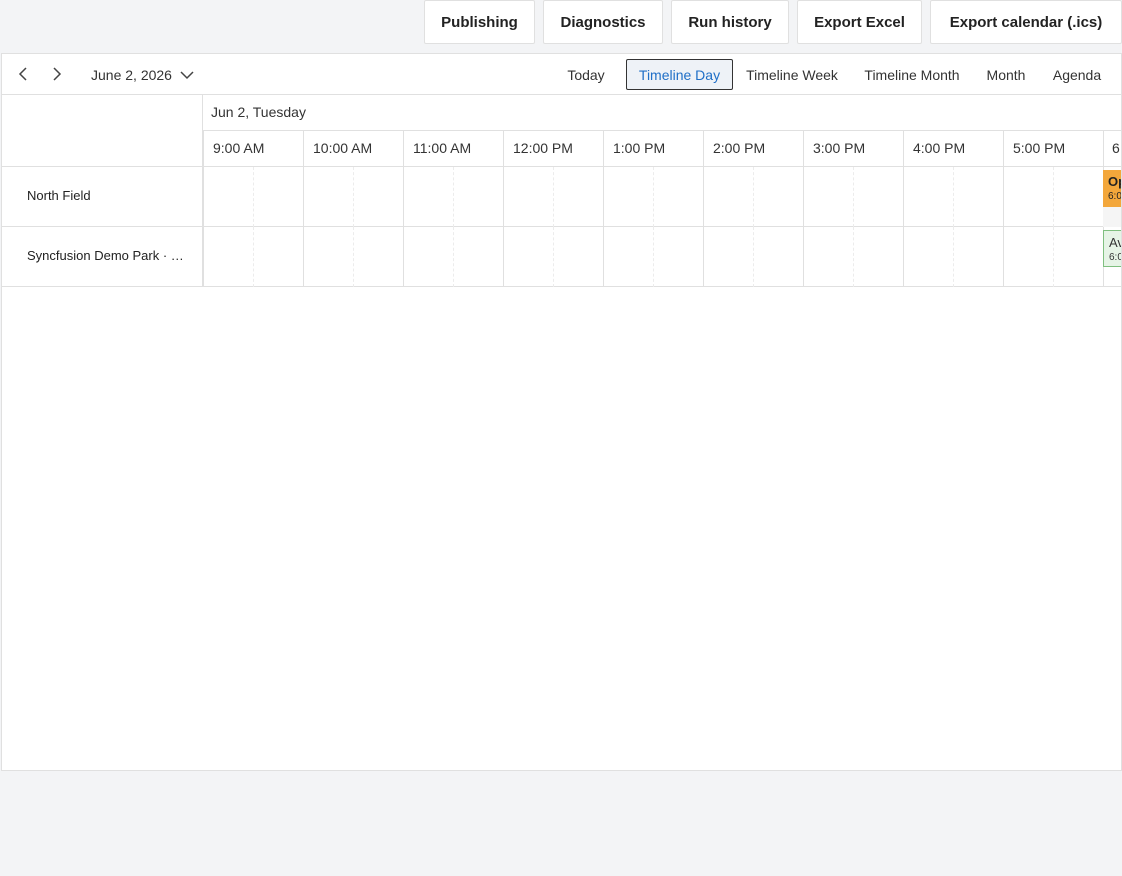  I want to click on time-slot-header: 2:00 PM, so click(753, 149).